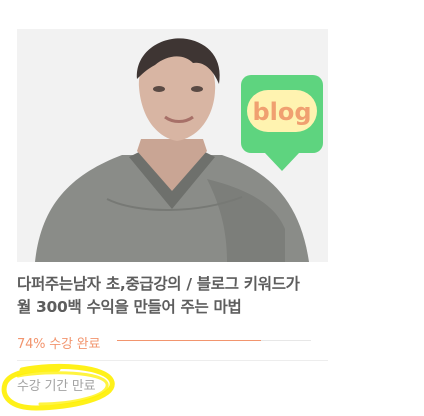 This screenshot has width=424, height=416. Describe the element at coordinates (129, 307) in the screenshot. I see `course-title-line-2: 월 300백 수익을 만들어 주는 마법` at that location.